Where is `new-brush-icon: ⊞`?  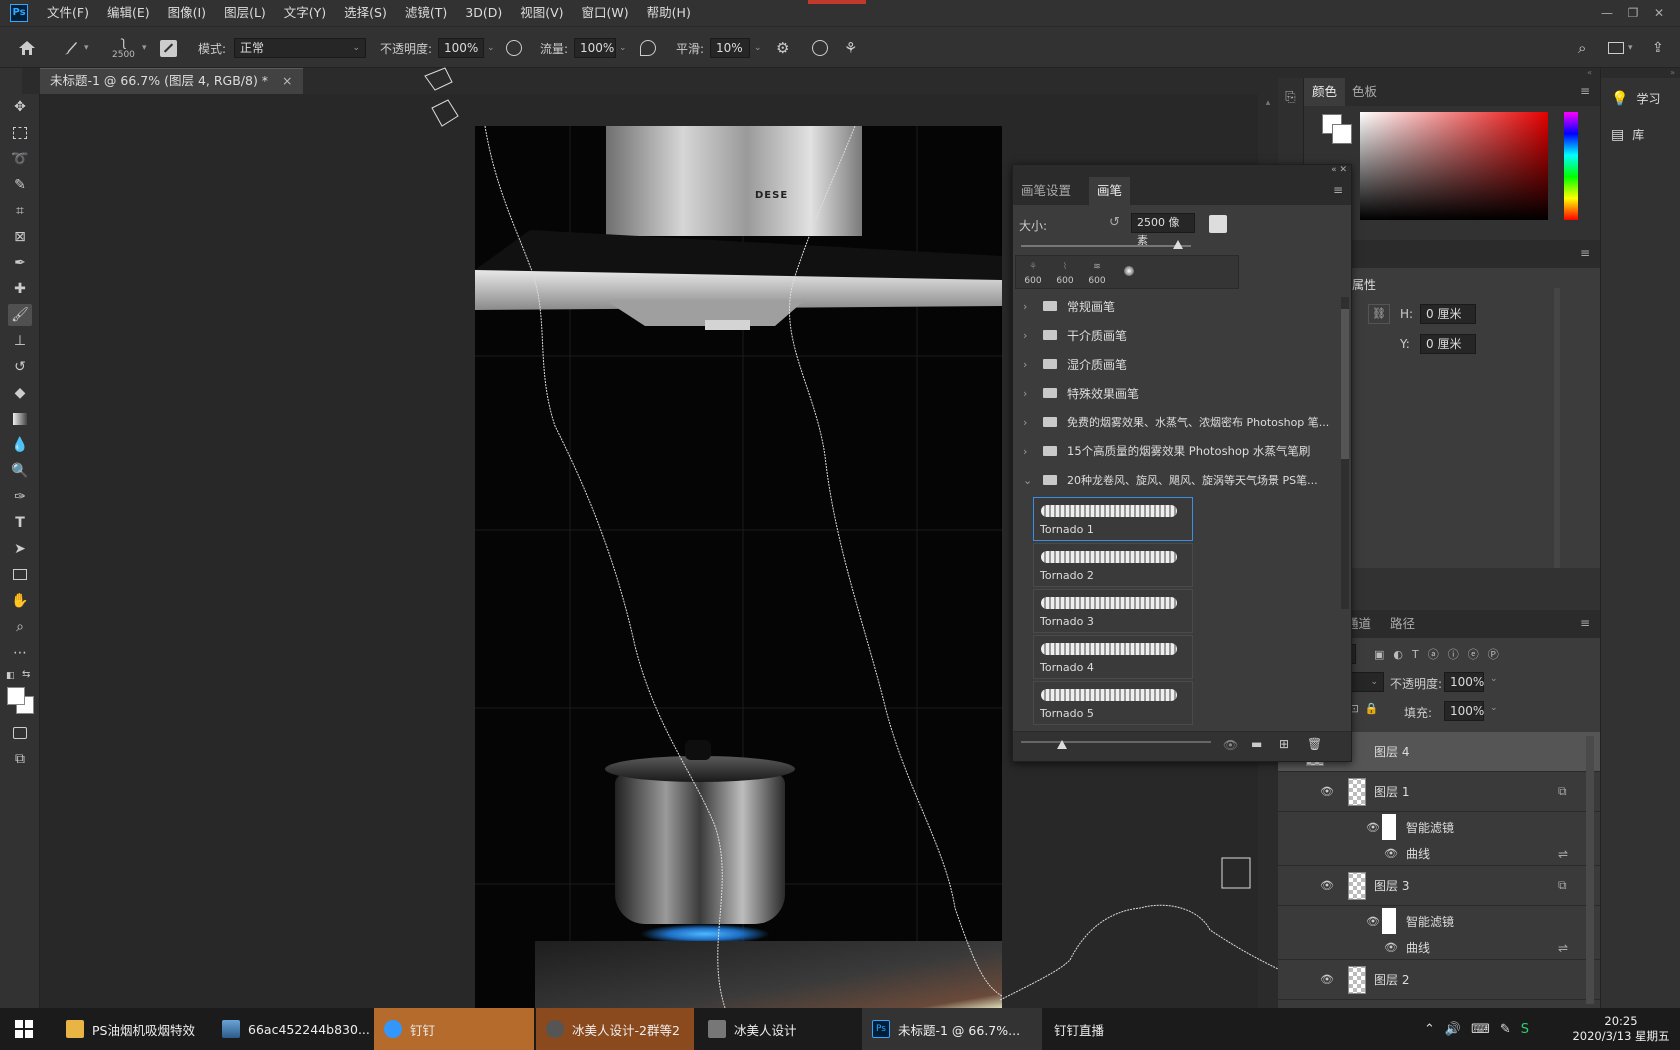
new-brush-icon: ⊞ is located at coordinates (1284, 744).